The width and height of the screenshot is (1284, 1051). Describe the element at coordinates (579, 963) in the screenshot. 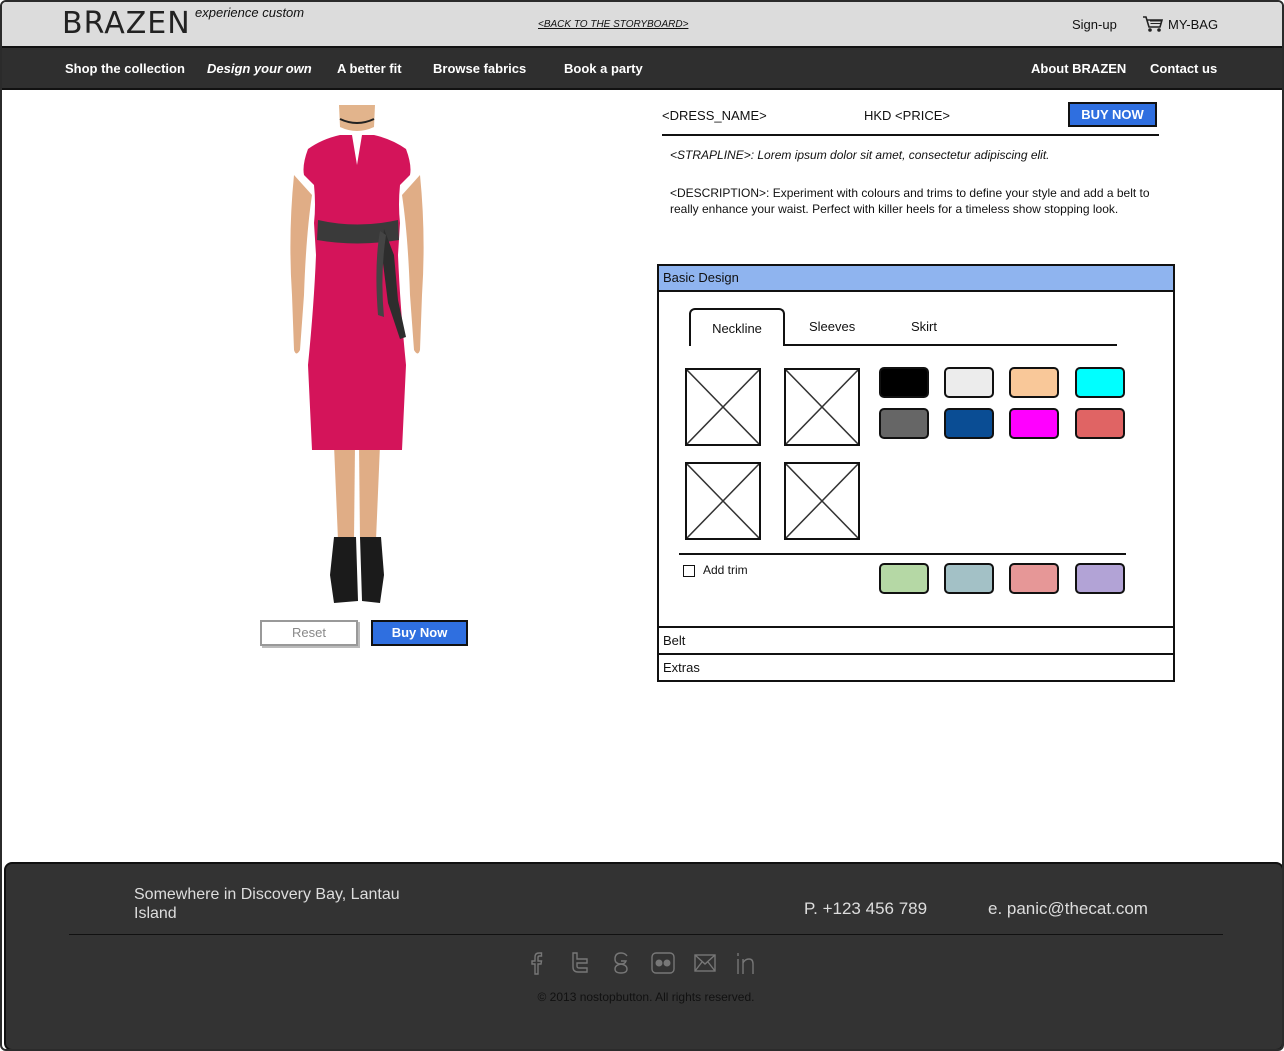

I see `twitter-icon` at that location.